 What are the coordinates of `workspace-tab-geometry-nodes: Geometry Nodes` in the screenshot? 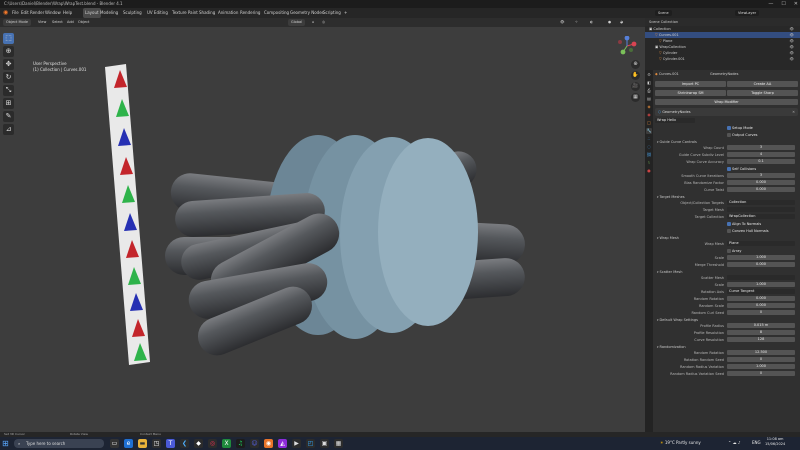 It's located at (307, 13).